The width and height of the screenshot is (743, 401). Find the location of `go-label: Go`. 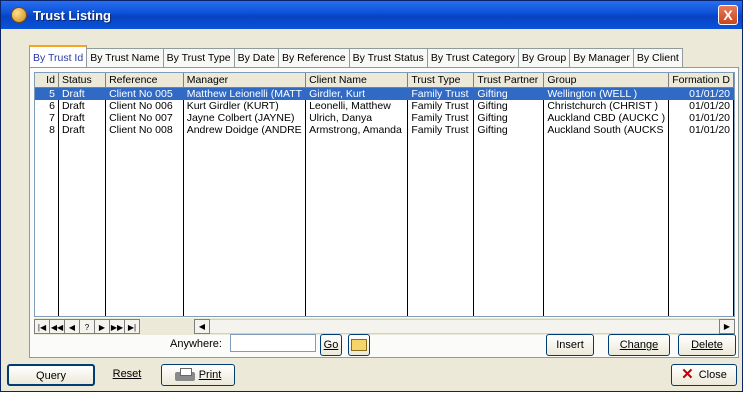

go-label: Go is located at coordinates (331, 345).